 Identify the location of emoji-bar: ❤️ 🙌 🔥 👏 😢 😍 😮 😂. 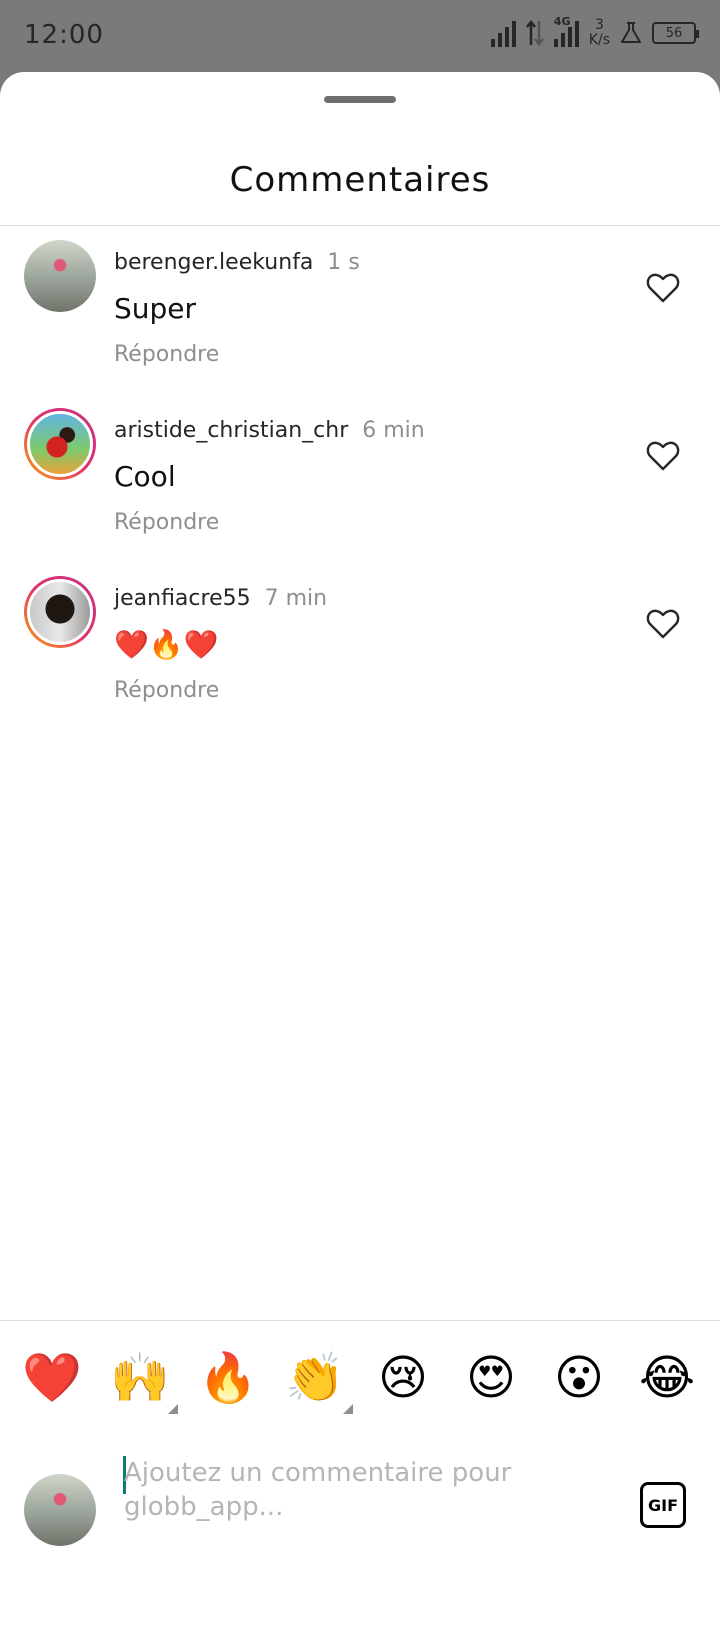
(360, 1384).